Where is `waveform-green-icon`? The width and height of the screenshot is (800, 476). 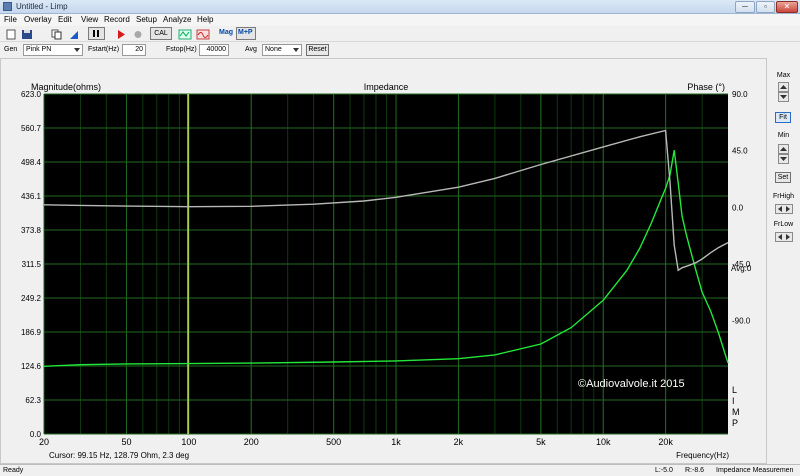 waveform-green-icon is located at coordinates (185, 34).